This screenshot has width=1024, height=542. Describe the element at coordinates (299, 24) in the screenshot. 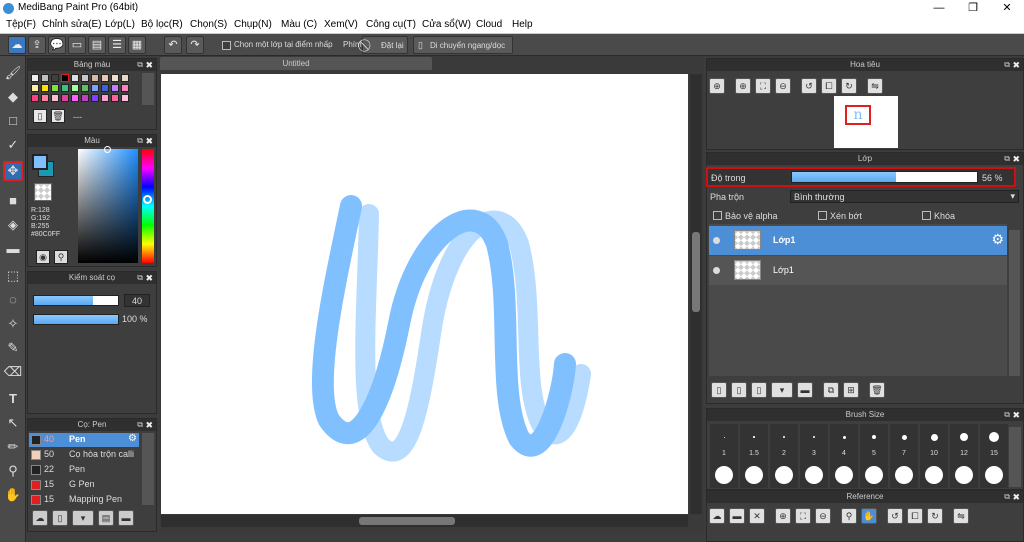

I see `menu-color: Màu (C)` at that location.